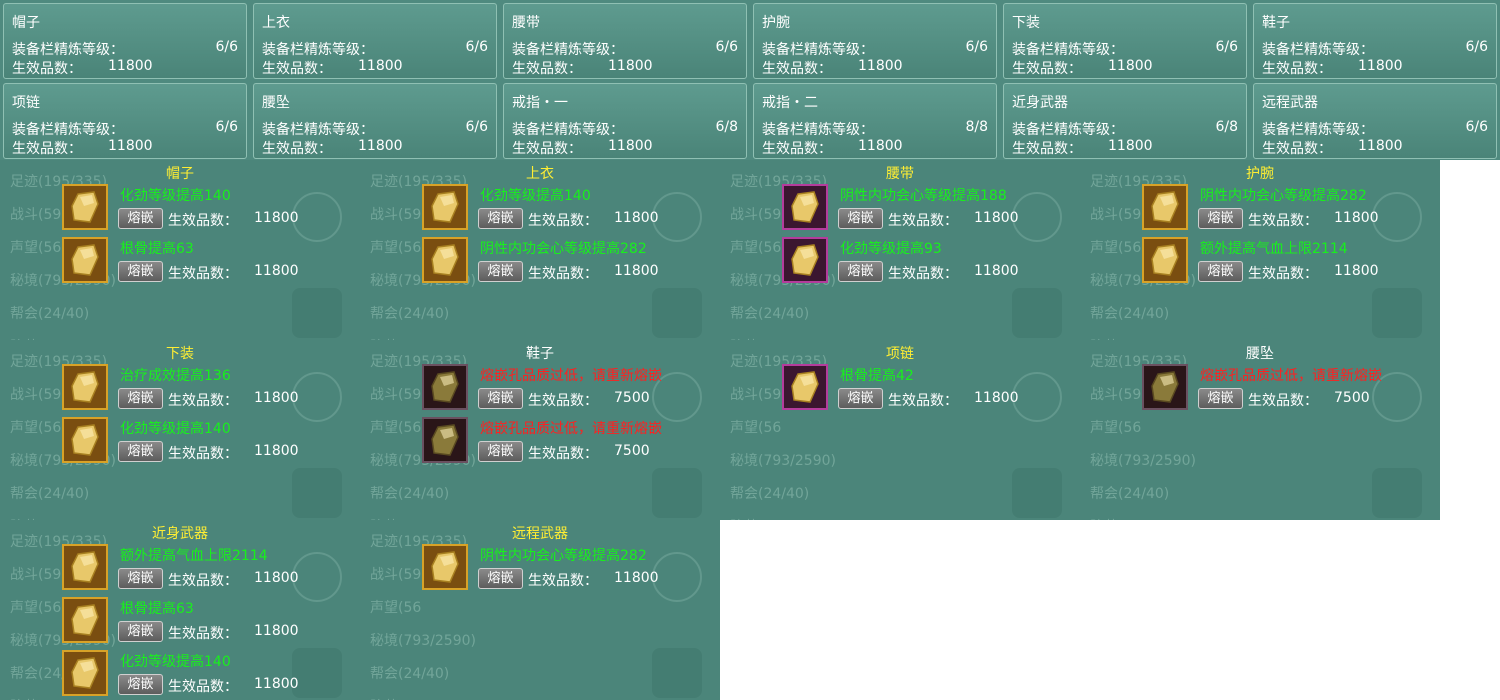 The height and width of the screenshot is (700, 1500). What do you see at coordinates (375, 41) in the screenshot?
I see `equipment-slot-card: 上衣 装备栏精炼等级： 6/6 生效品数： 11800` at bounding box center [375, 41].